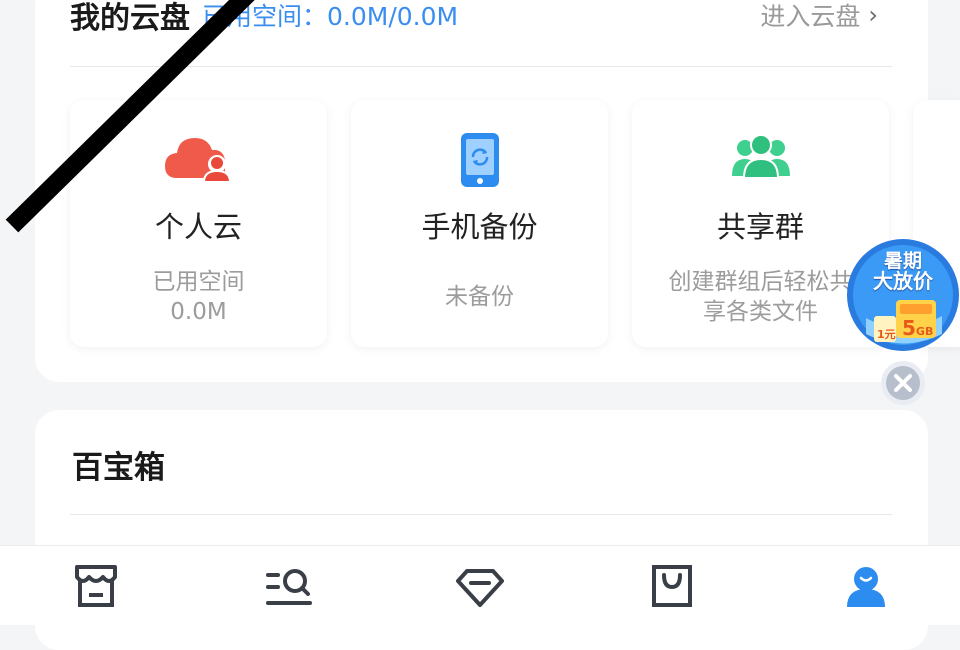 This screenshot has height=650, width=960. I want to click on diagonal-stroke-overlay, so click(130, 116).